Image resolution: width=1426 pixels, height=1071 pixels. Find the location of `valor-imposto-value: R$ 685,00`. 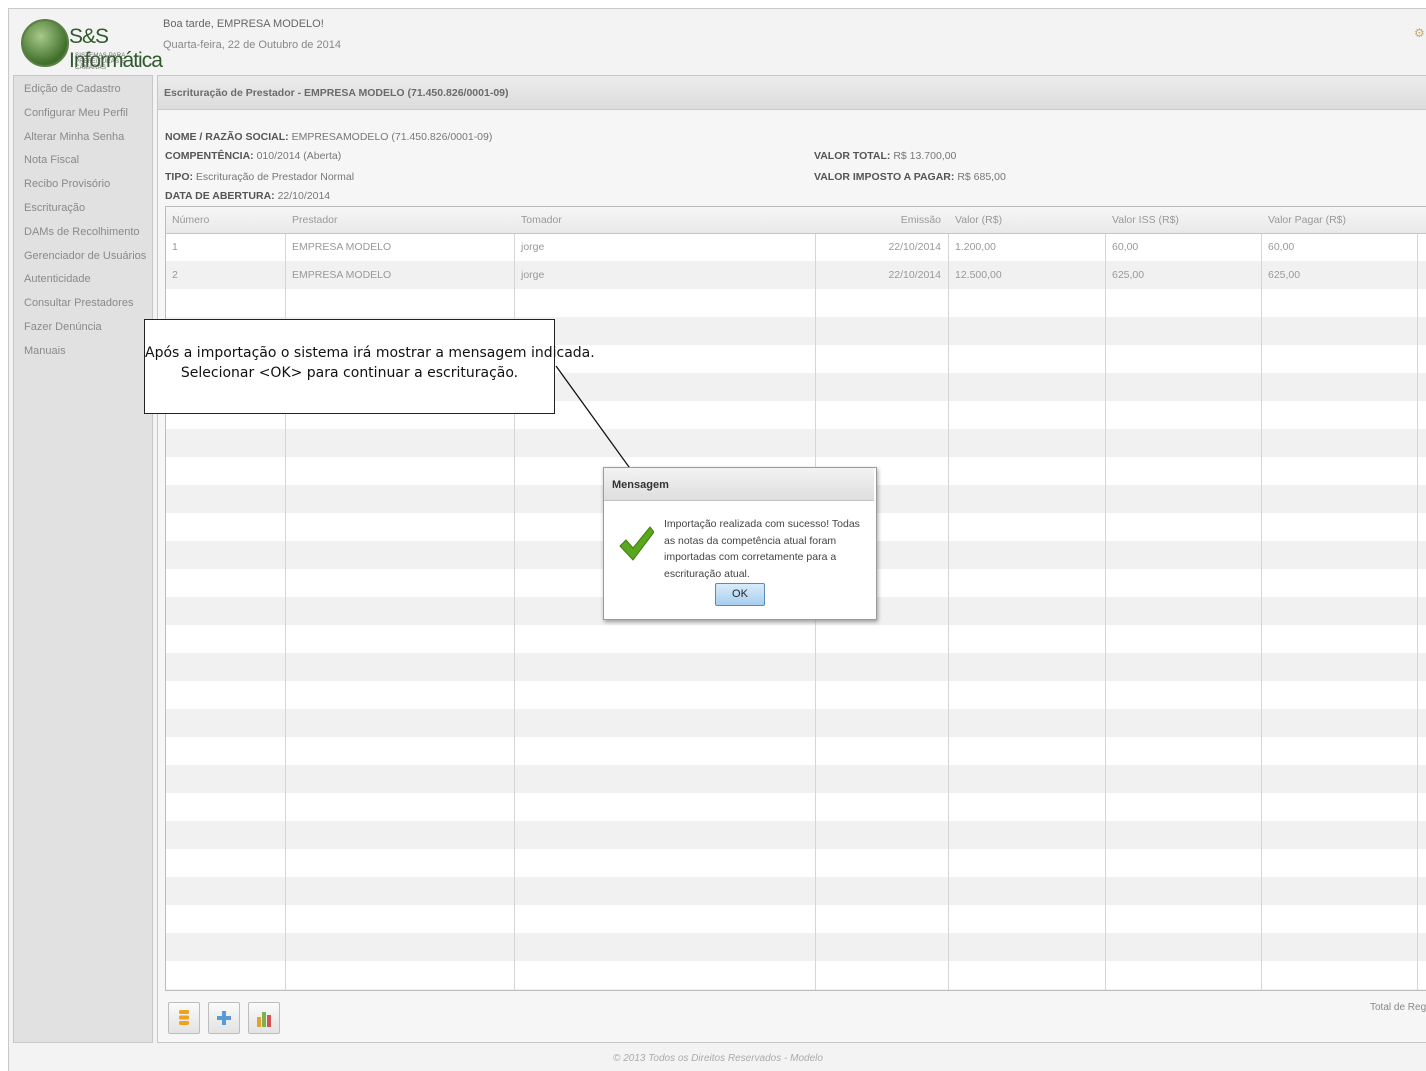

valor-imposto-value: R$ 685,00 is located at coordinates (981, 177).